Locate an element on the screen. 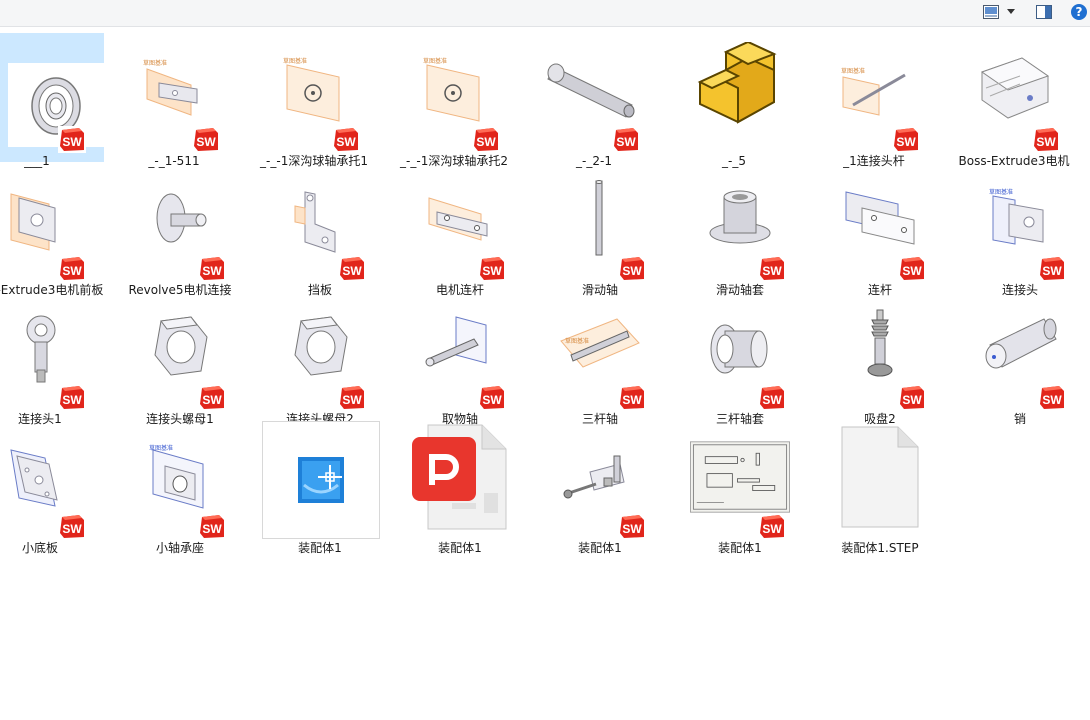 Image resolution: width=1090 pixels, height=720 pixels. solidworks-part-icon is located at coordinates (734, 90).